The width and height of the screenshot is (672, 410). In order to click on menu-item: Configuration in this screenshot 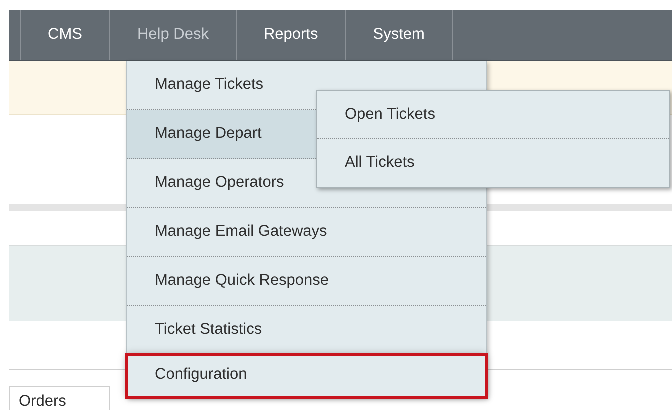, I will do `click(306, 376)`.